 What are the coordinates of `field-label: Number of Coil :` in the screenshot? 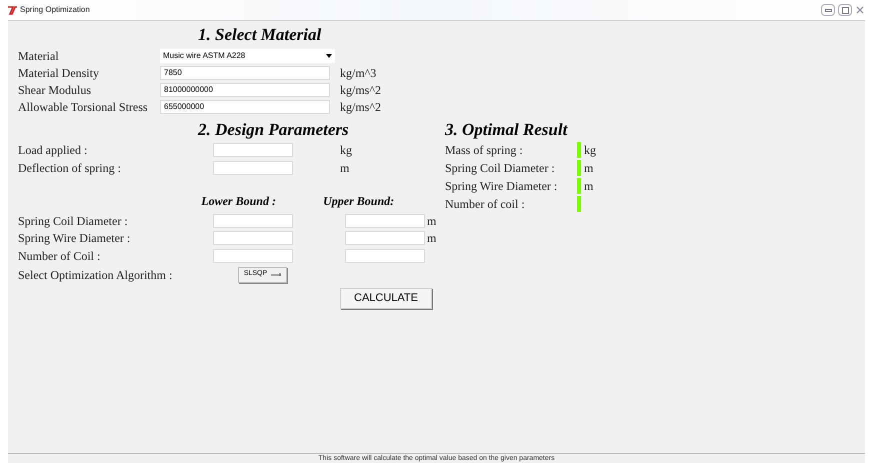 It's located at (60, 256).